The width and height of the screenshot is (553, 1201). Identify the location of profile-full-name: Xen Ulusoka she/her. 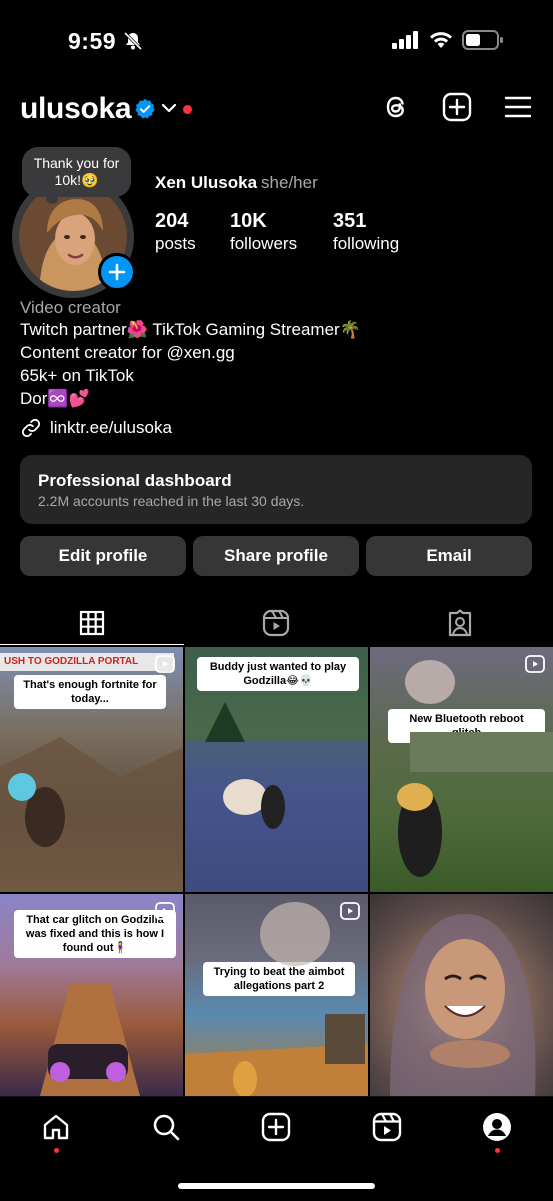
(236, 183).